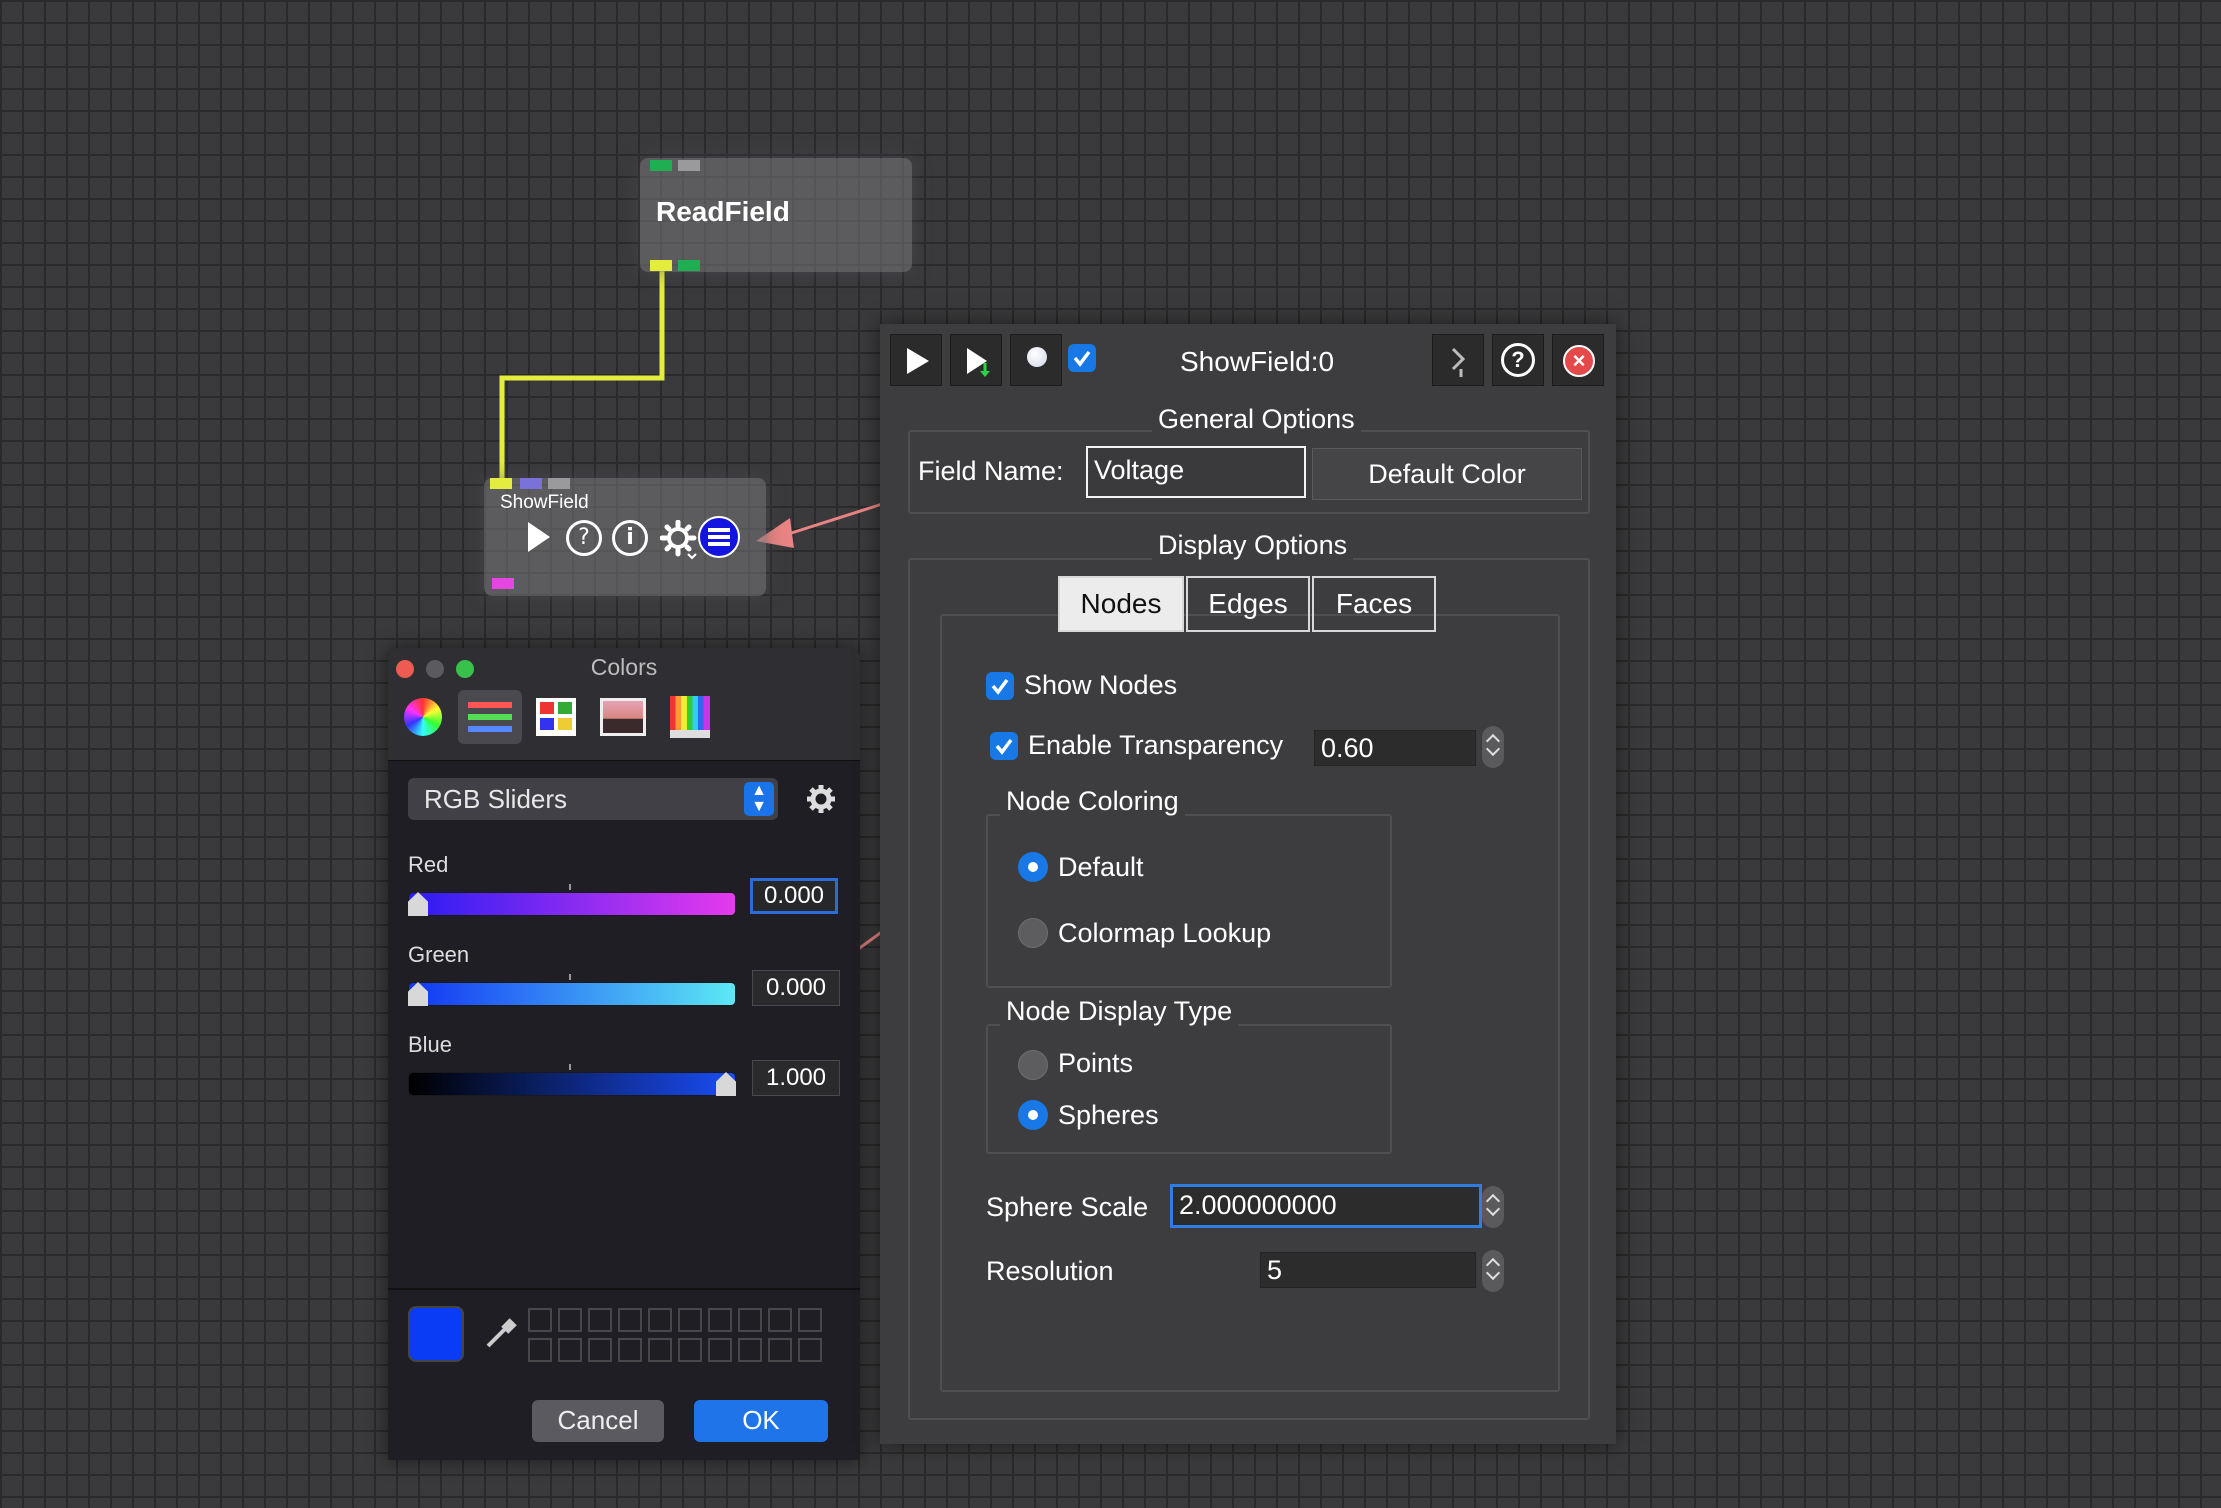 The image size is (2221, 1508). Describe the element at coordinates (423, 717) in the screenshot. I see `color-wheel-icon` at that location.